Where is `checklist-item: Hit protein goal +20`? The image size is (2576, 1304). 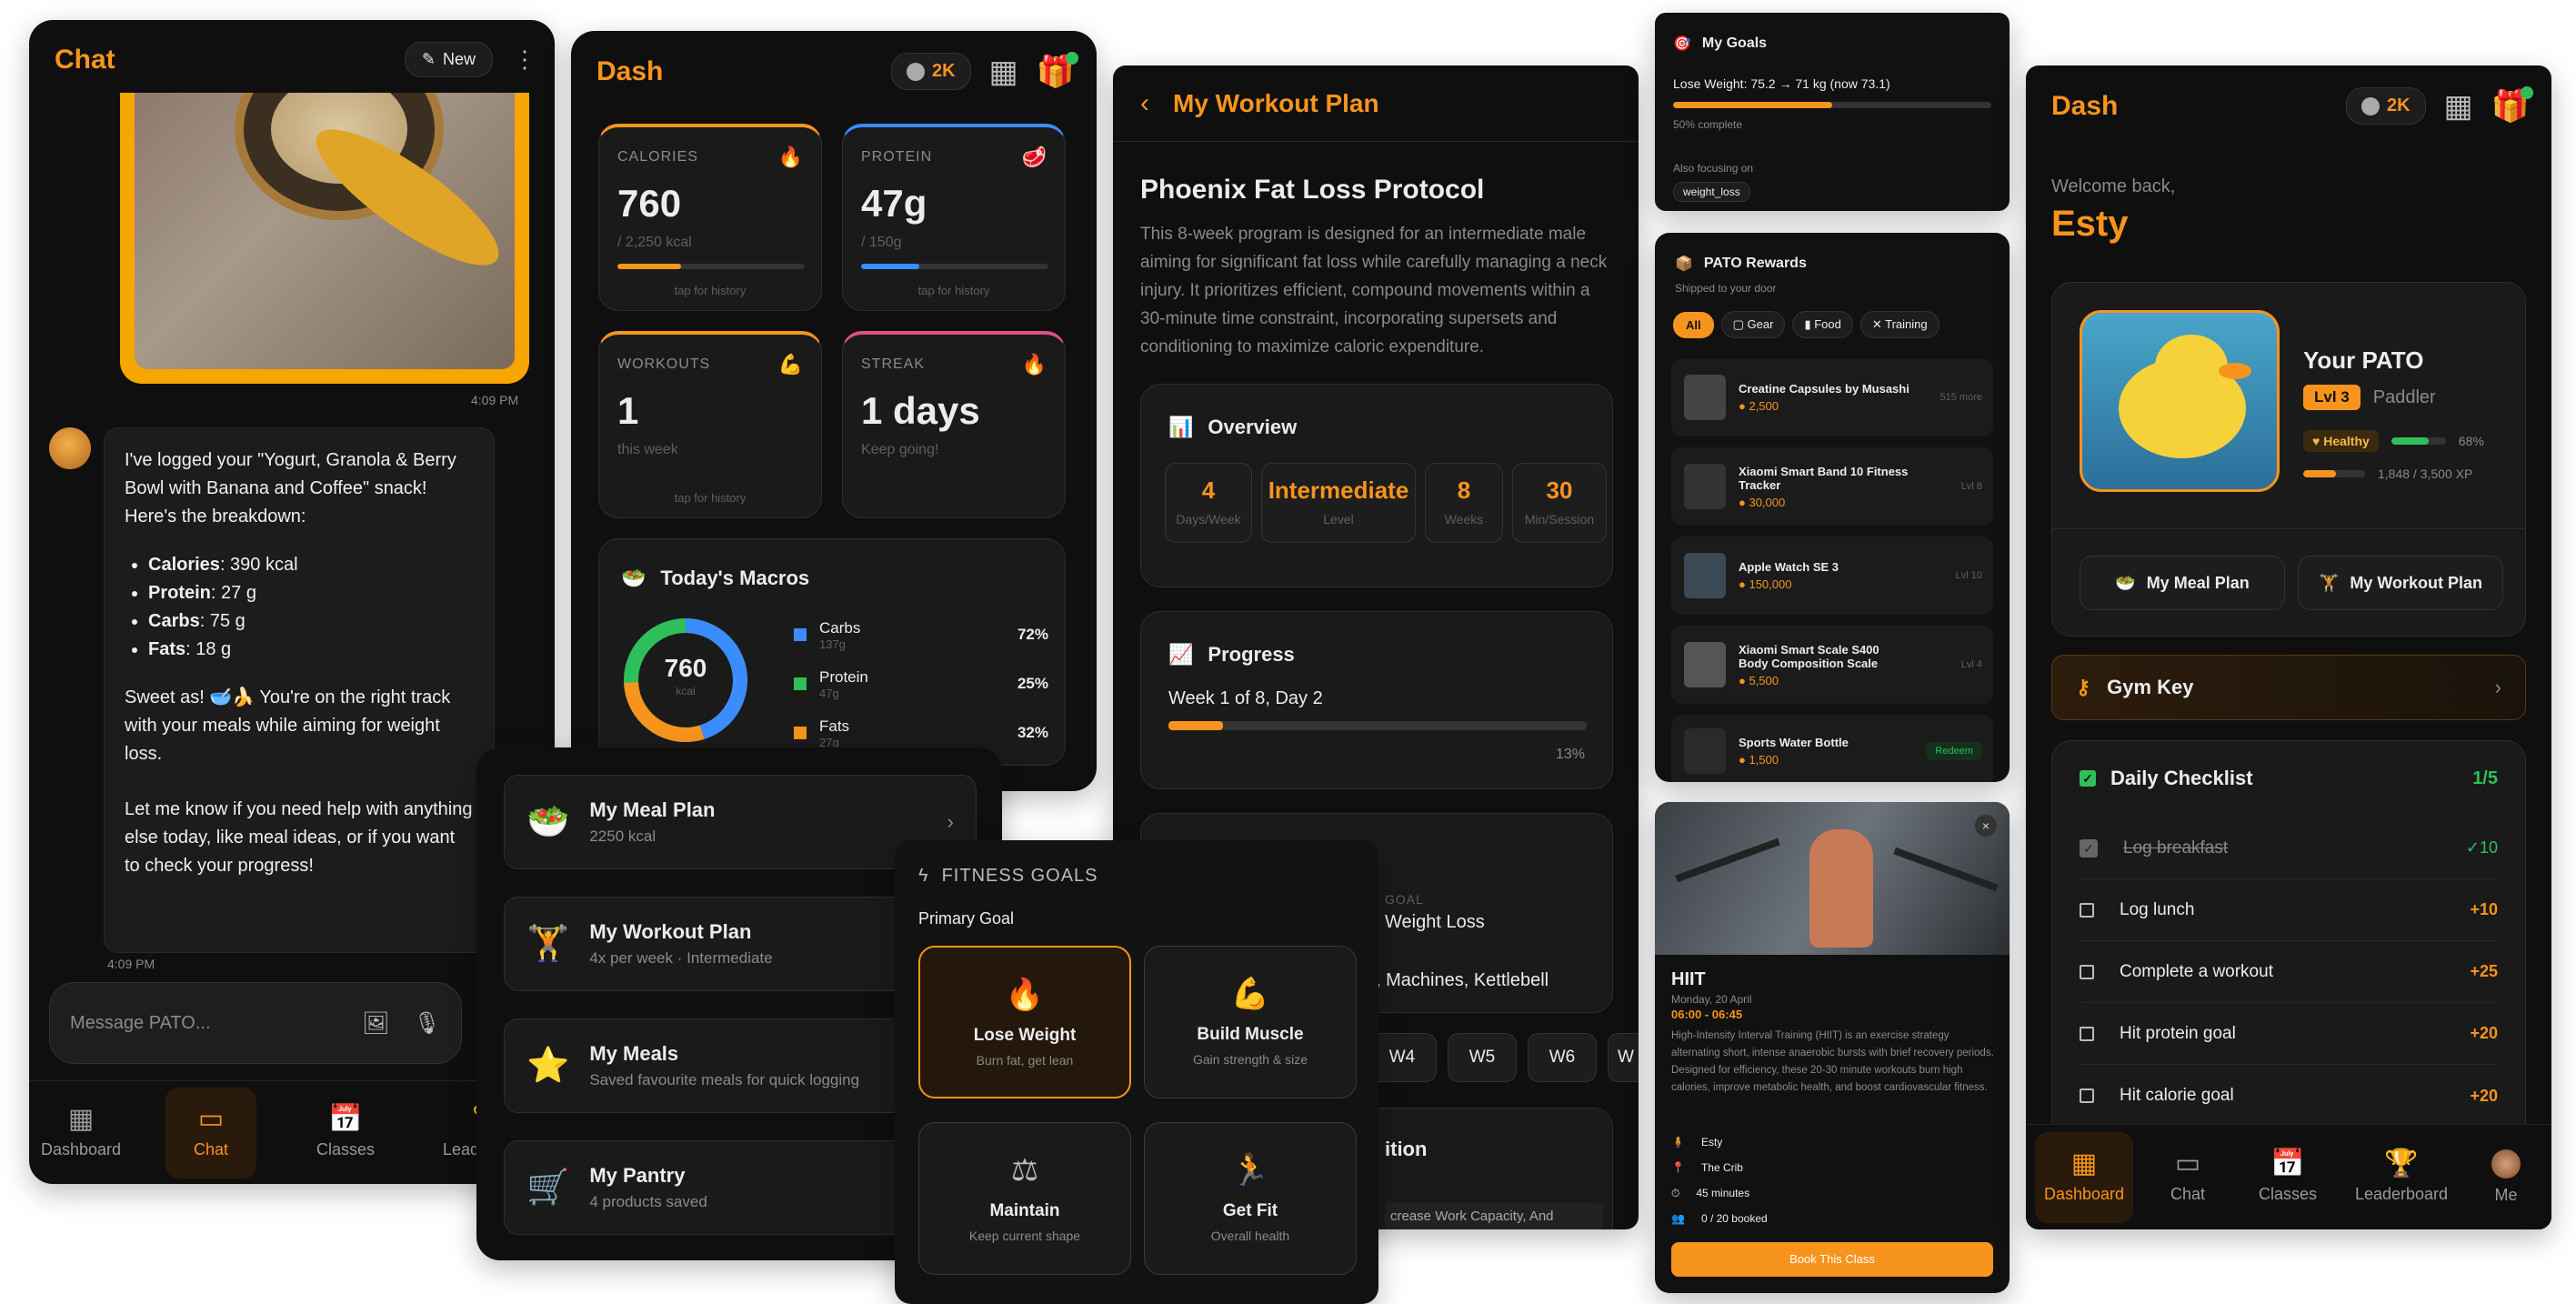
checklist-item: Hit protein goal +20 is located at coordinates (2289, 1034).